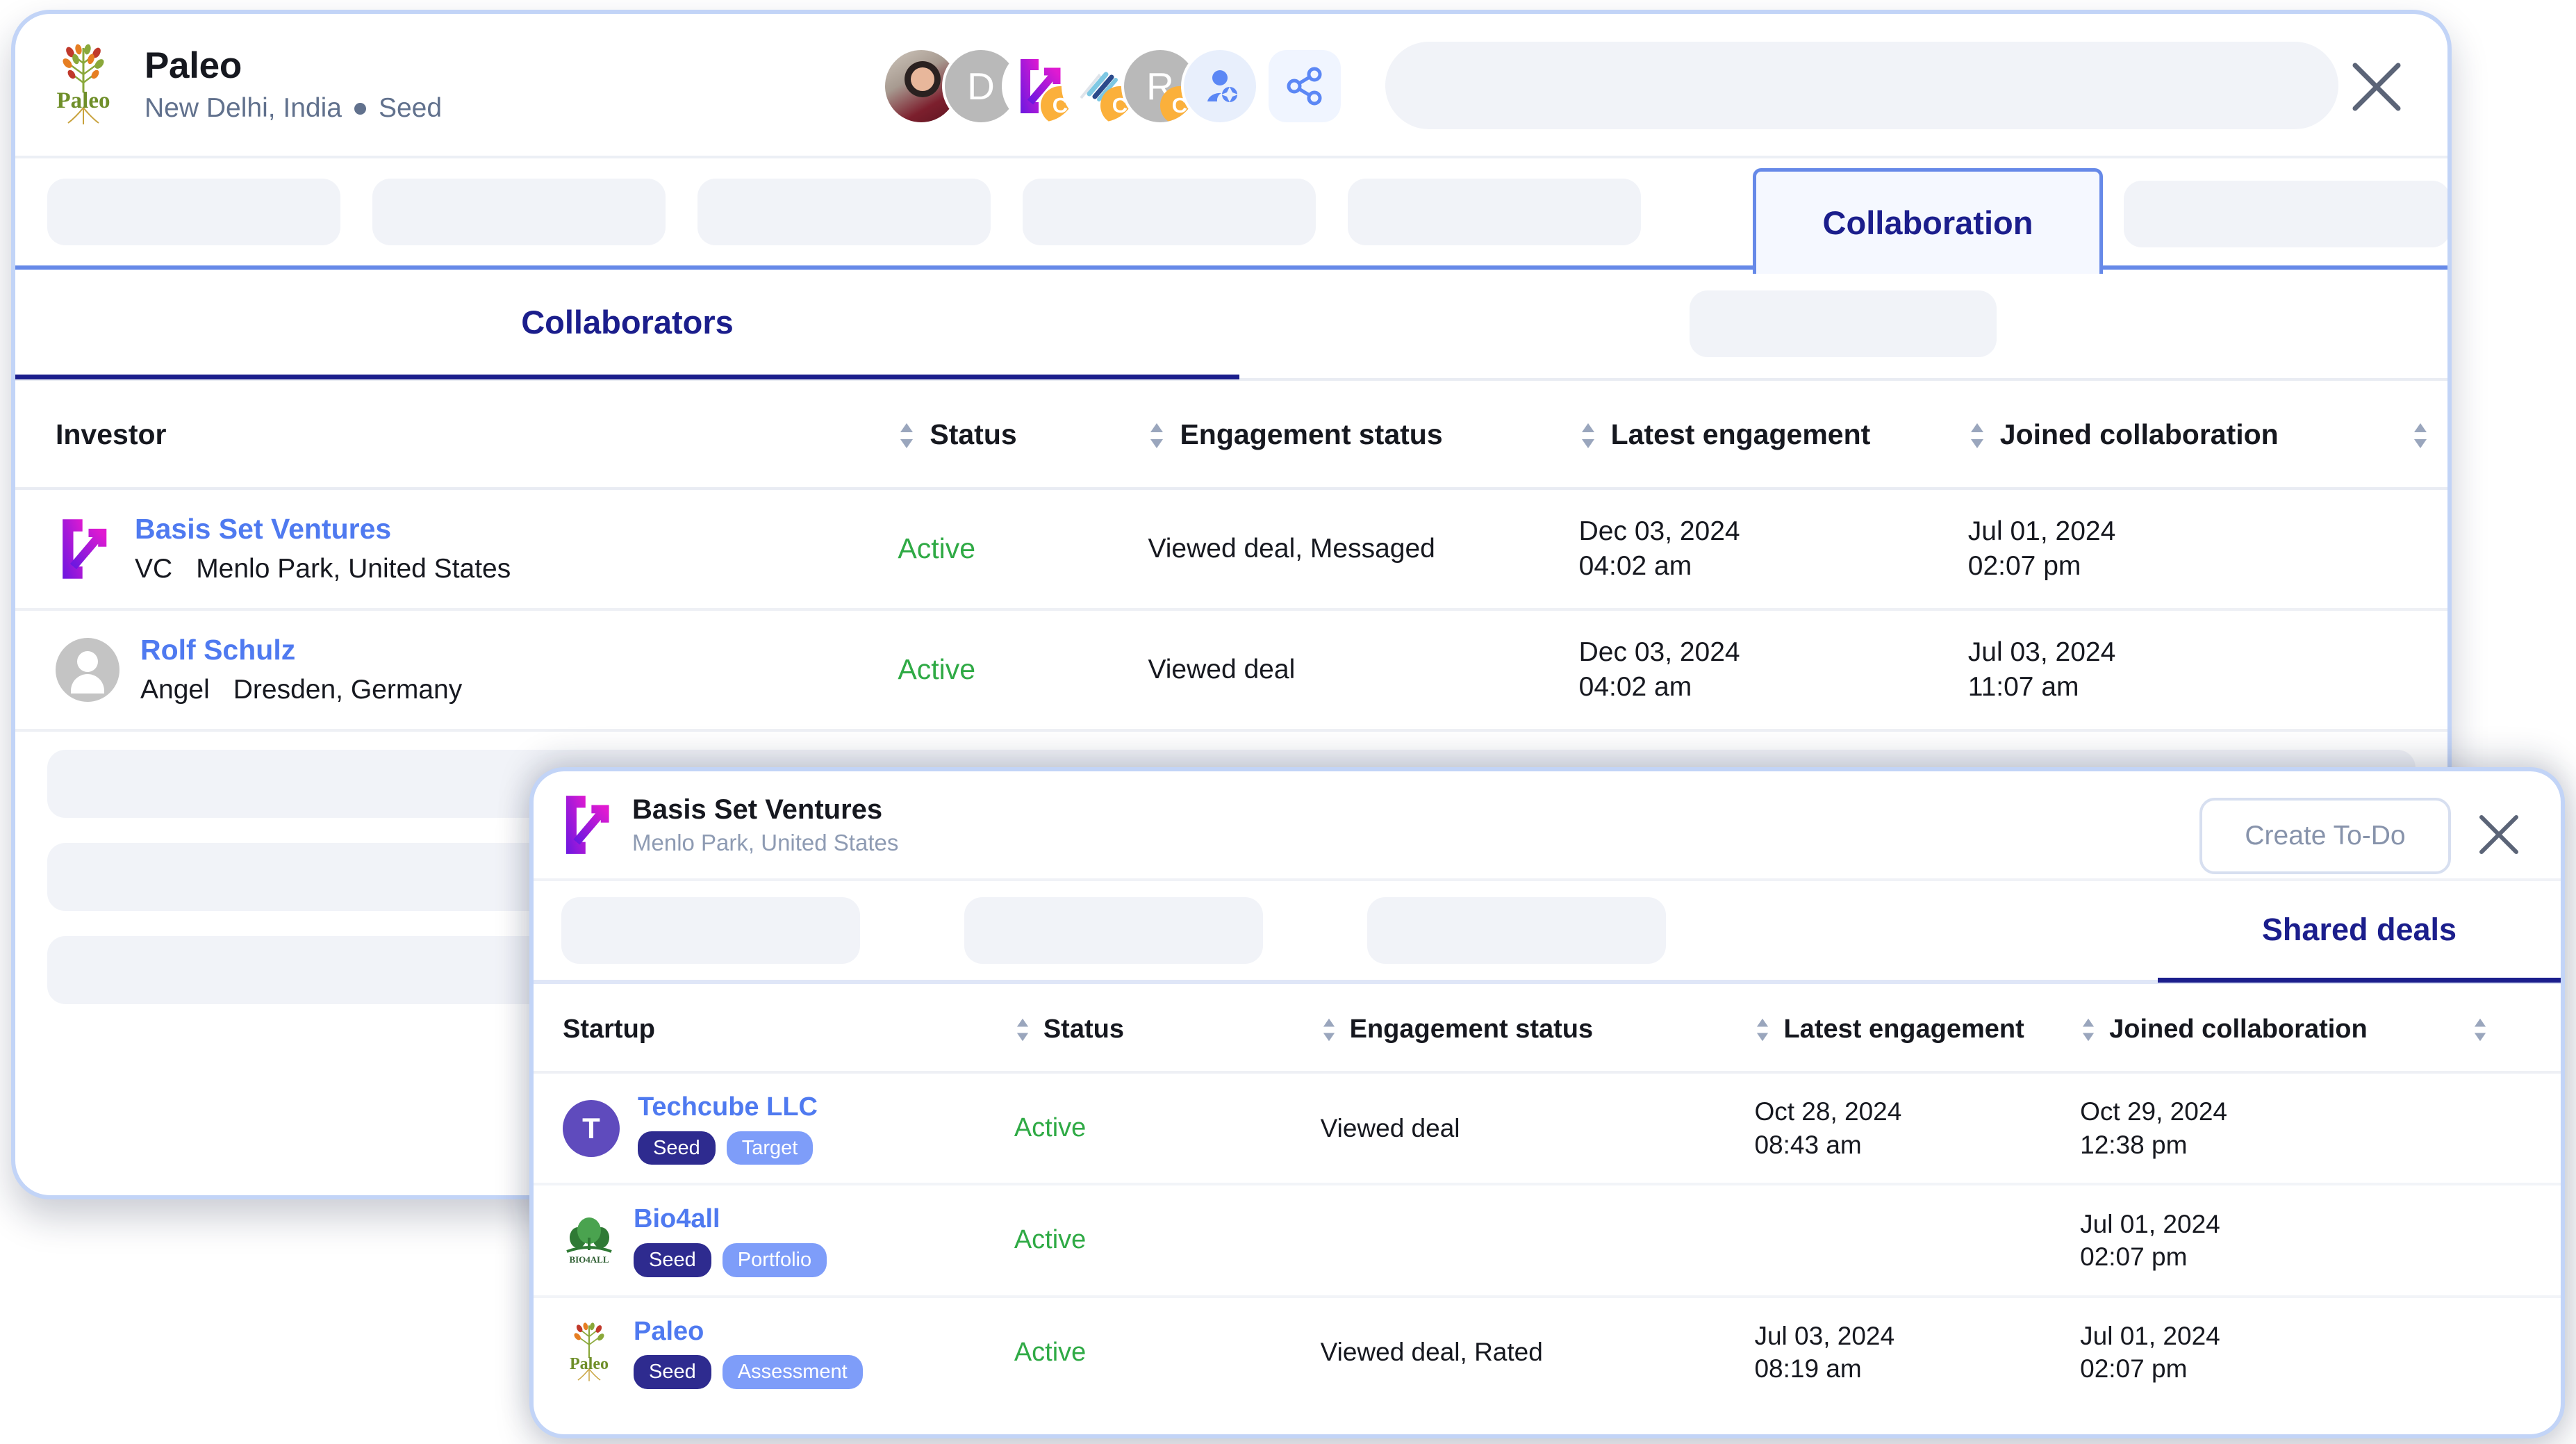 This screenshot has width=2576, height=1444. Describe the element at coordinates (775, 1260) in the screenshot. I see `relationship-badge: Portfolio` at that location.